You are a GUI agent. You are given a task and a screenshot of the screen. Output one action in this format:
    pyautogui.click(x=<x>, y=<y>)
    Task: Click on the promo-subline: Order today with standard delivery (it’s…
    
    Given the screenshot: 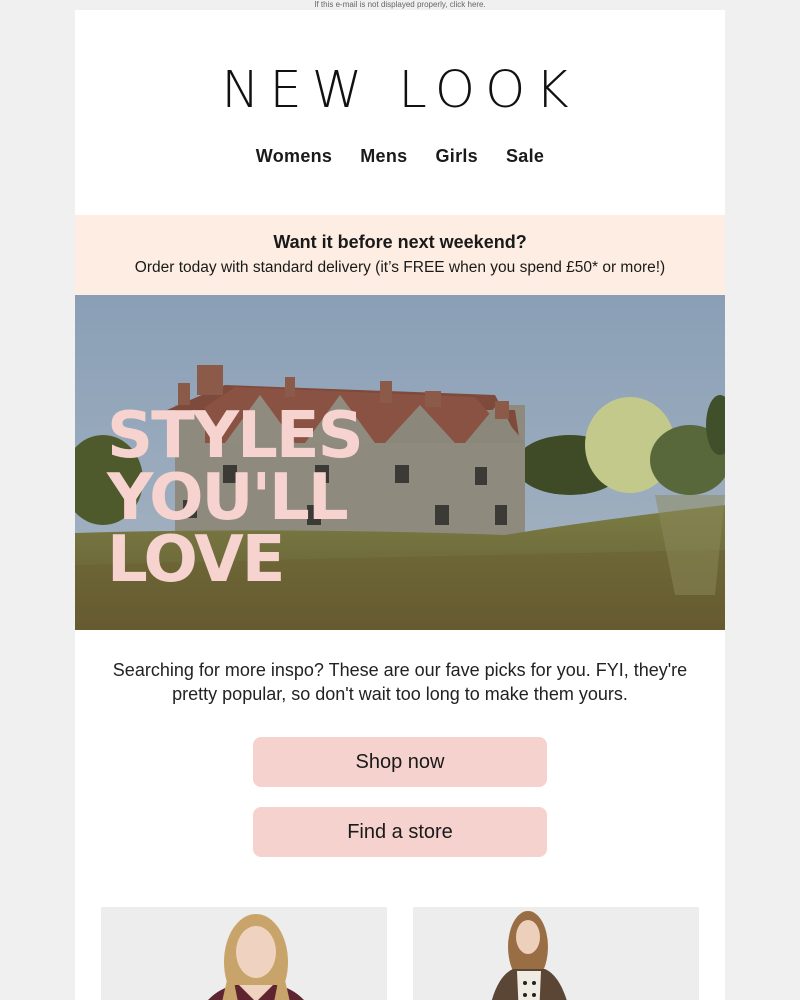 What is the action you would take?
    pyautogui.click(x=400, y=267)
    